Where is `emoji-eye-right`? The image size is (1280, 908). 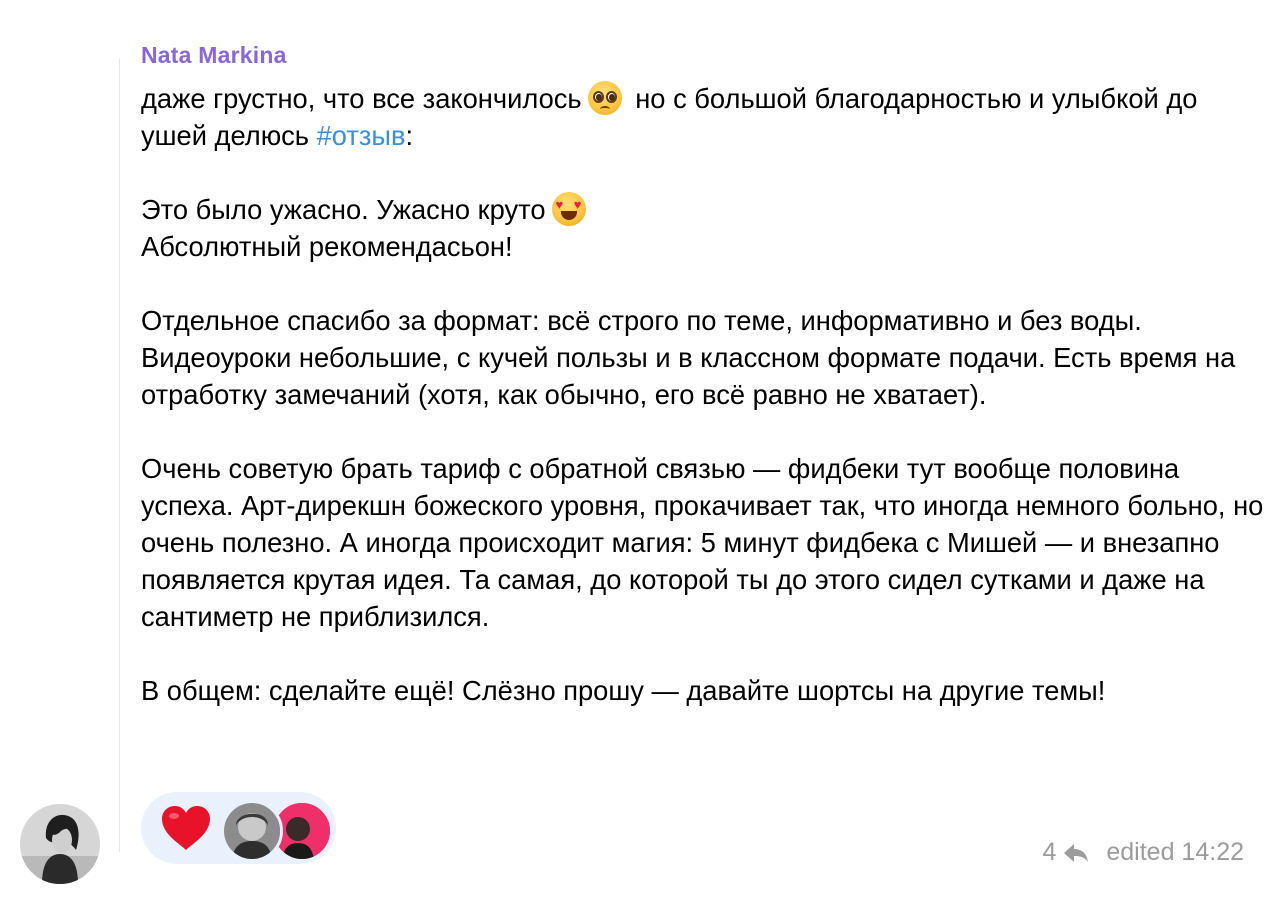
emoji-eye-right is located at coordinates (611, 97).